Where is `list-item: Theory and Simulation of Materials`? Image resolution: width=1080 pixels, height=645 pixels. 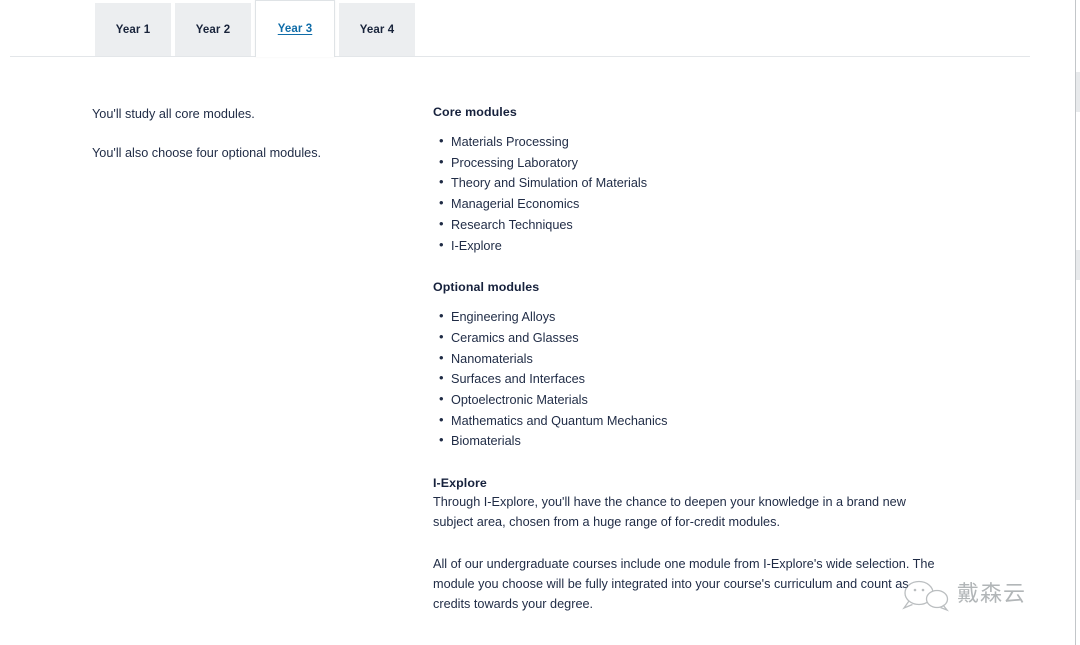
list-item: Theory and Simulation of Materials is located at coordinates (696, 183).